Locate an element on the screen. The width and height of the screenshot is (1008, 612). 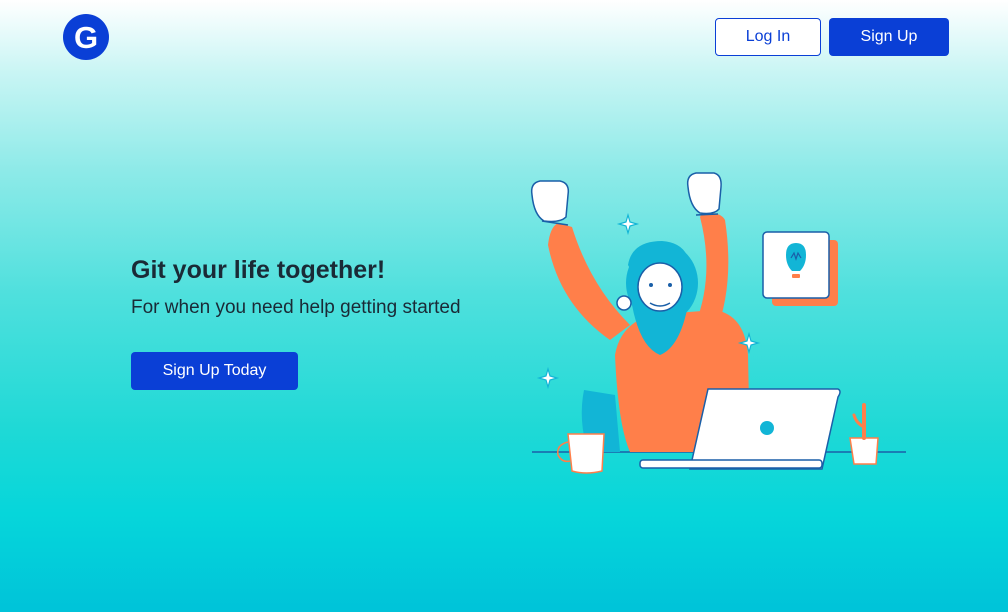
logo-icon: G is located at coordinates (86, 37).